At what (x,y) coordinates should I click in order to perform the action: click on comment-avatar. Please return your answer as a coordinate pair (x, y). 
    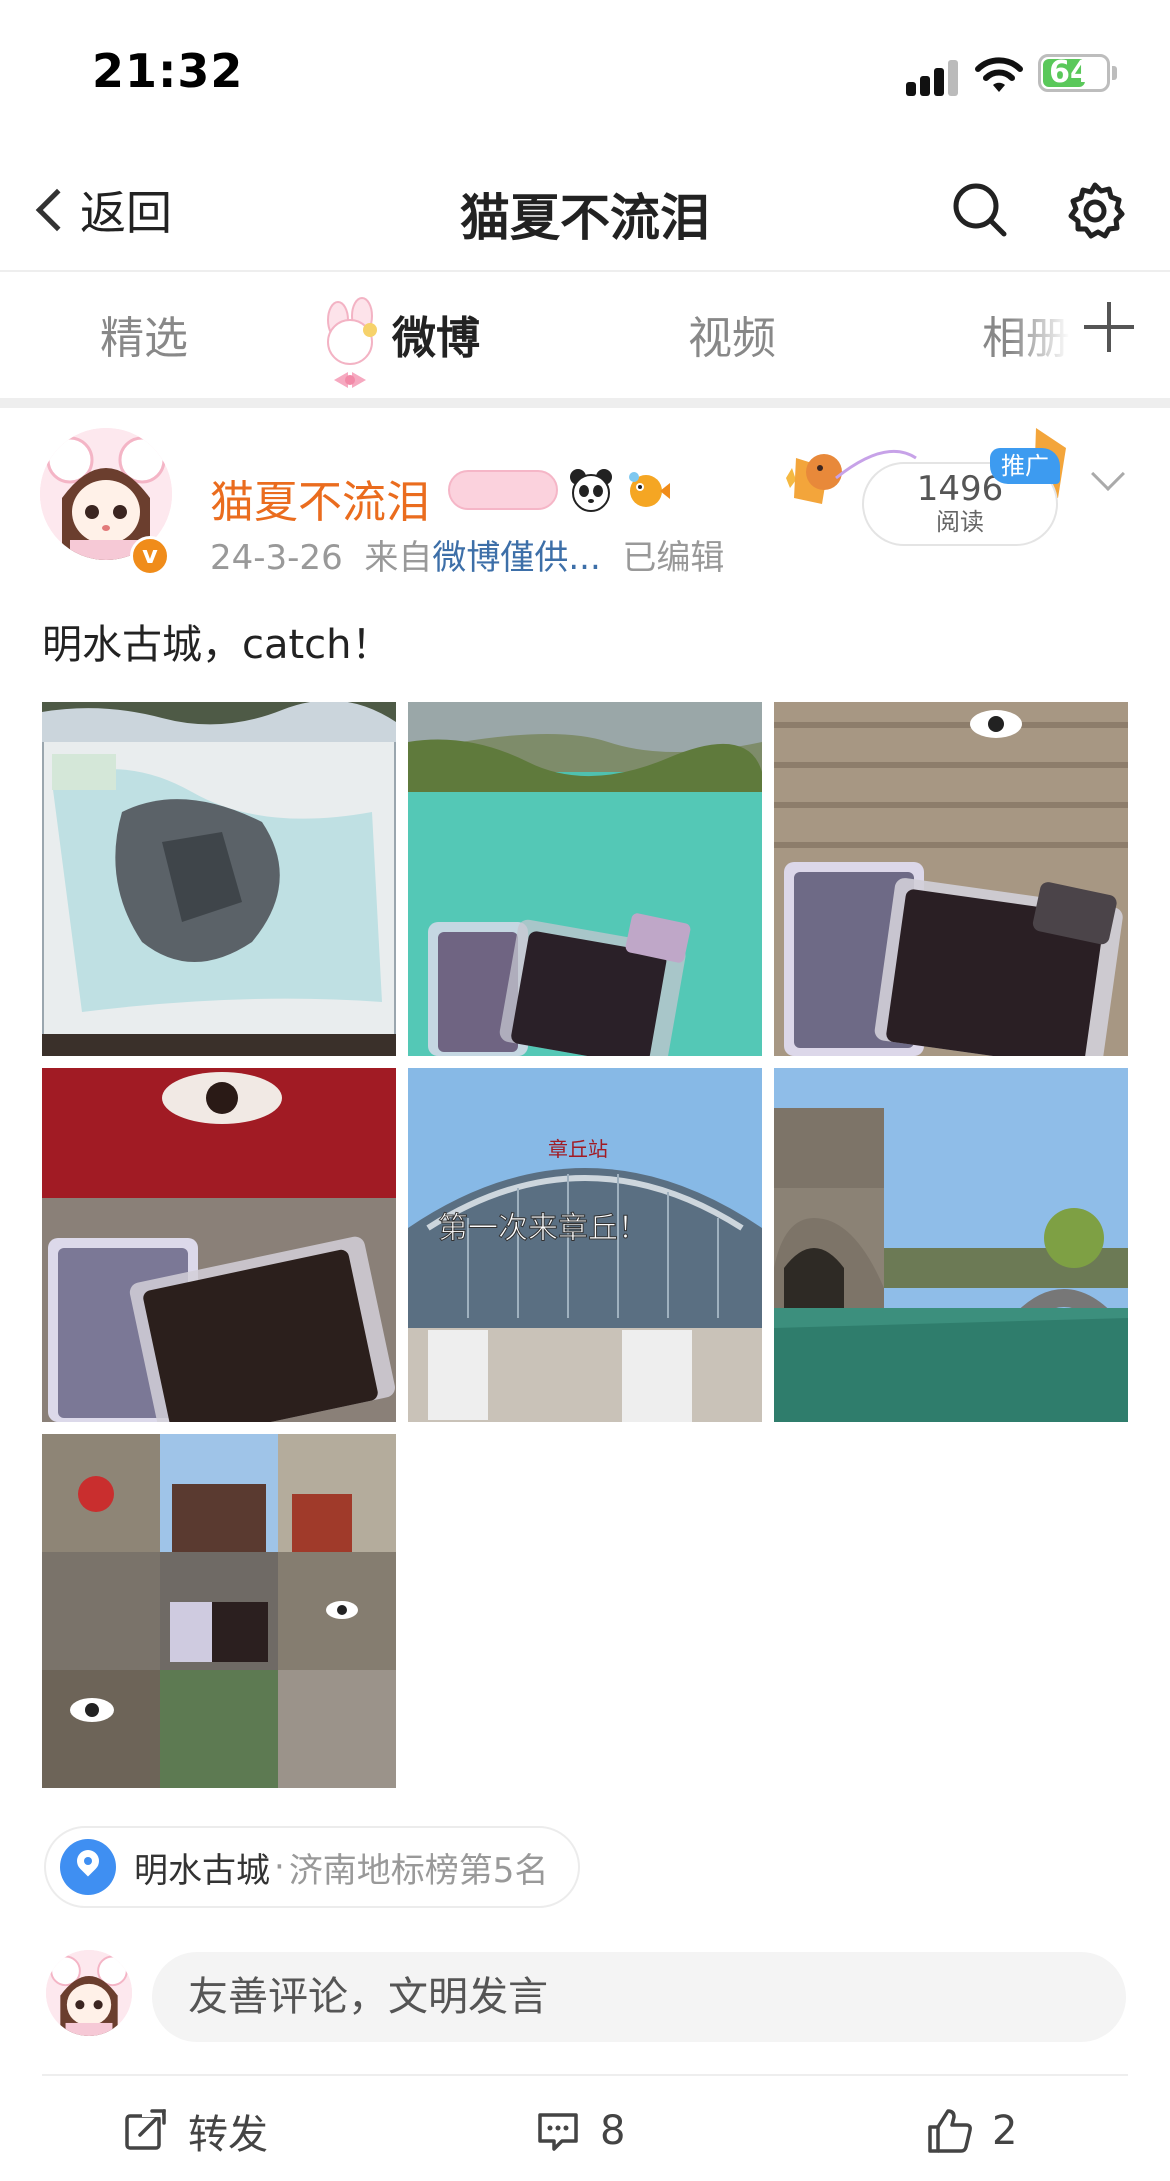
    Looking at the image, I should click on (89, 1993).